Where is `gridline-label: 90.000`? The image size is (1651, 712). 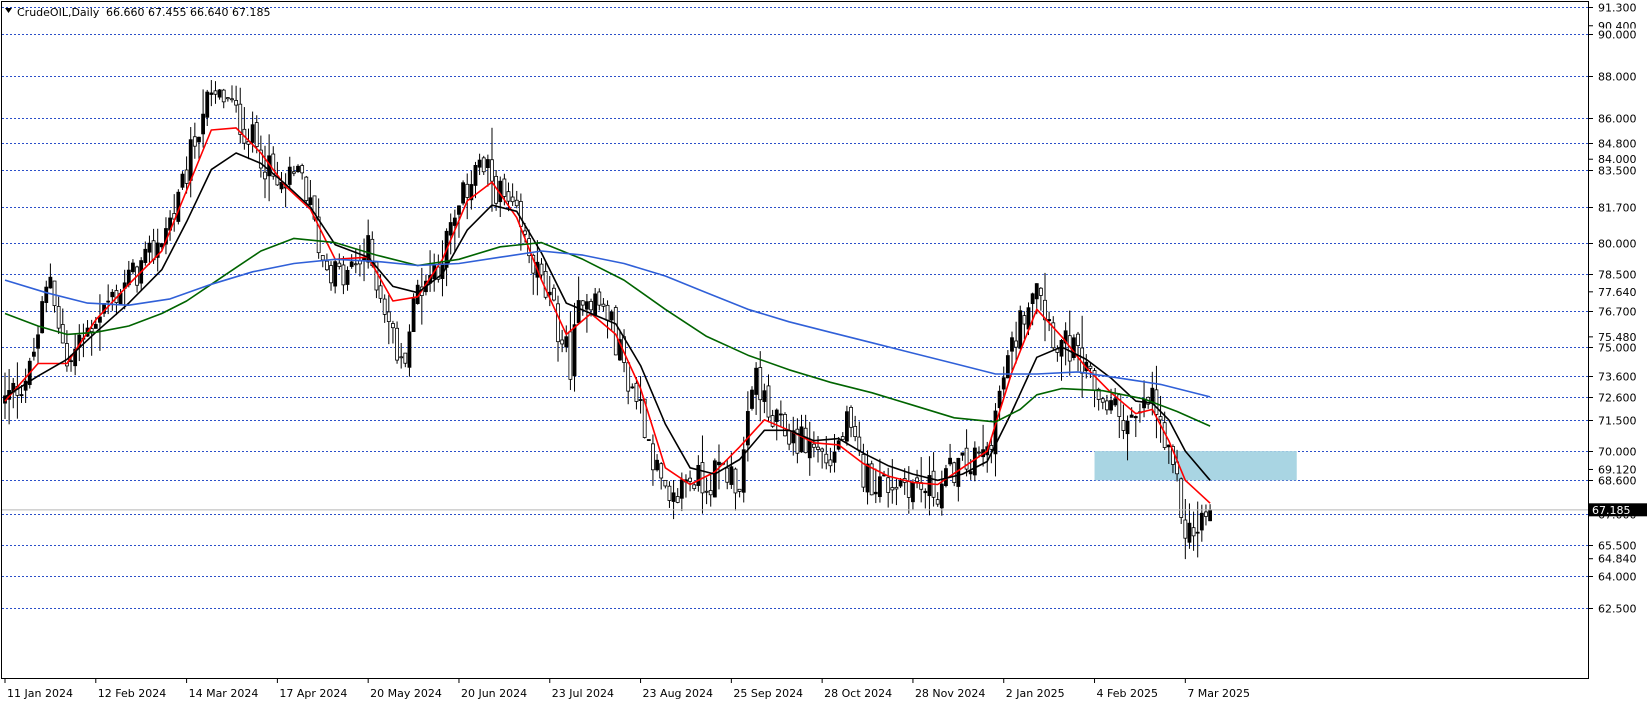
gridline-label: 90.000 is located at coordinates (1617, 35).